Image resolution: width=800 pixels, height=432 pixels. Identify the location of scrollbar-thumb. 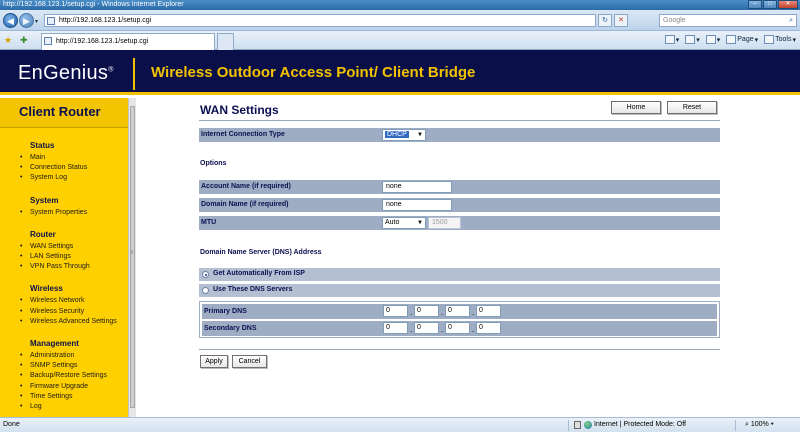
(132, 257).